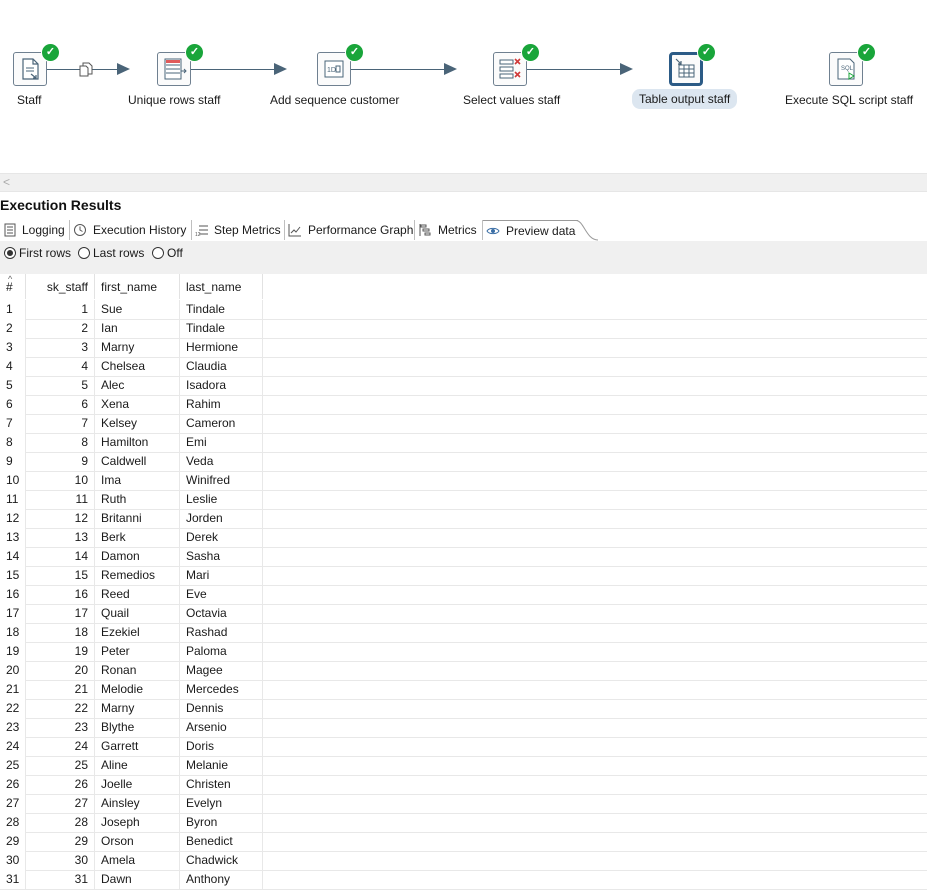  Describe the element at coordinates (13, 556) in the screenshot. I see `row-number-cell: 14` at that location.